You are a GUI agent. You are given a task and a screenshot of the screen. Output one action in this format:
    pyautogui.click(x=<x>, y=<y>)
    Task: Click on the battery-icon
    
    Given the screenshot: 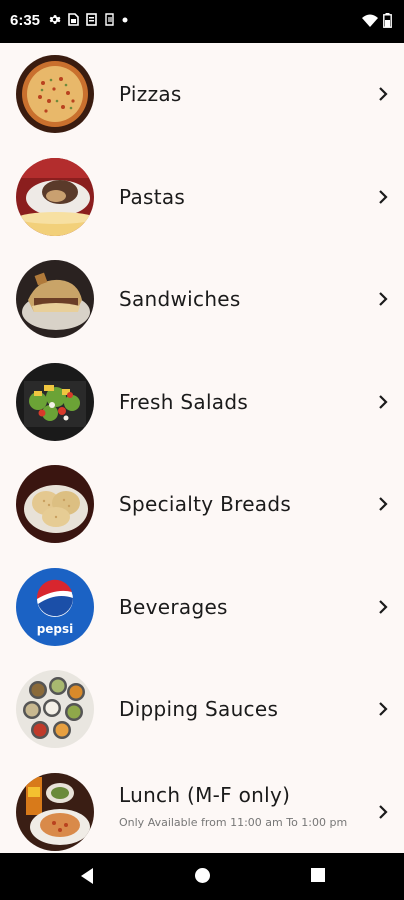 What is the action you would take?
    pyautogui.click(x=387, y=20)
    